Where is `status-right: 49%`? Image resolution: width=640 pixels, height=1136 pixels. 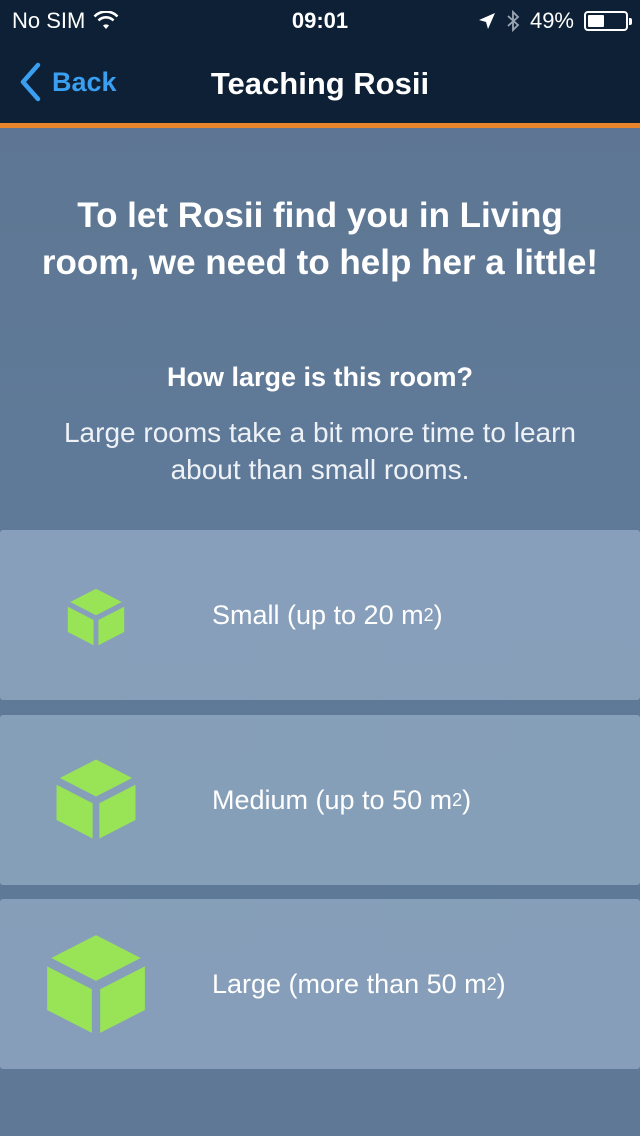 status-right: 49% is located at coordinates (555, 21).